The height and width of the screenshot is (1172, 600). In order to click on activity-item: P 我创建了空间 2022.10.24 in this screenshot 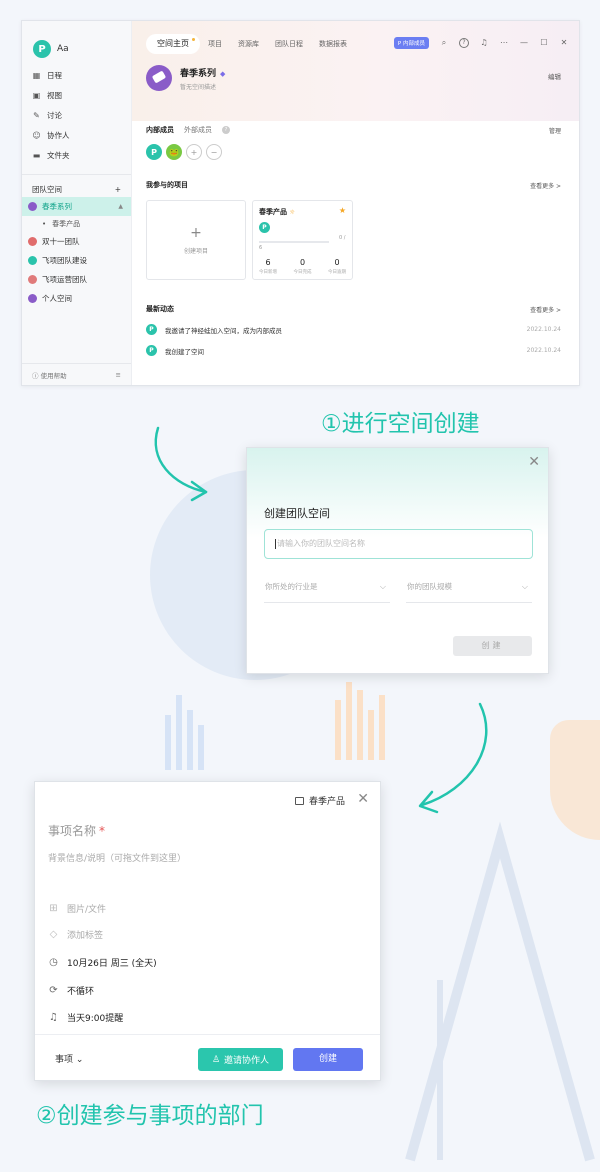, I will do `click(355, 350)`.